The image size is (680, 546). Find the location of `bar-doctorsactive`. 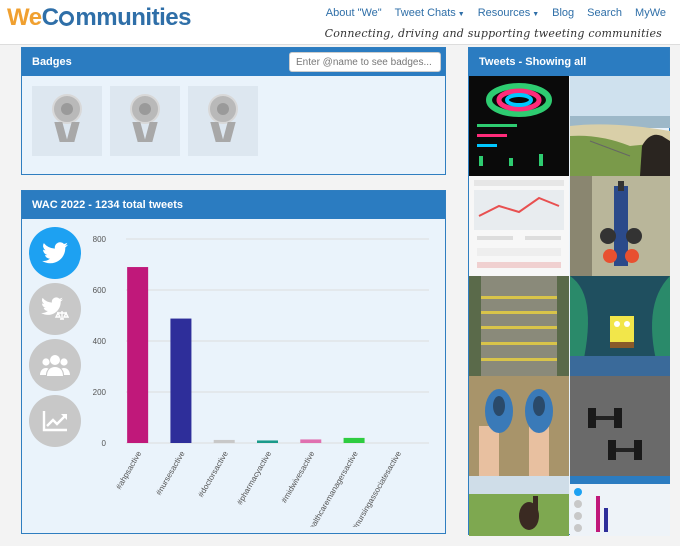

bar-doctorsactive is located at coordinates (224, 441).